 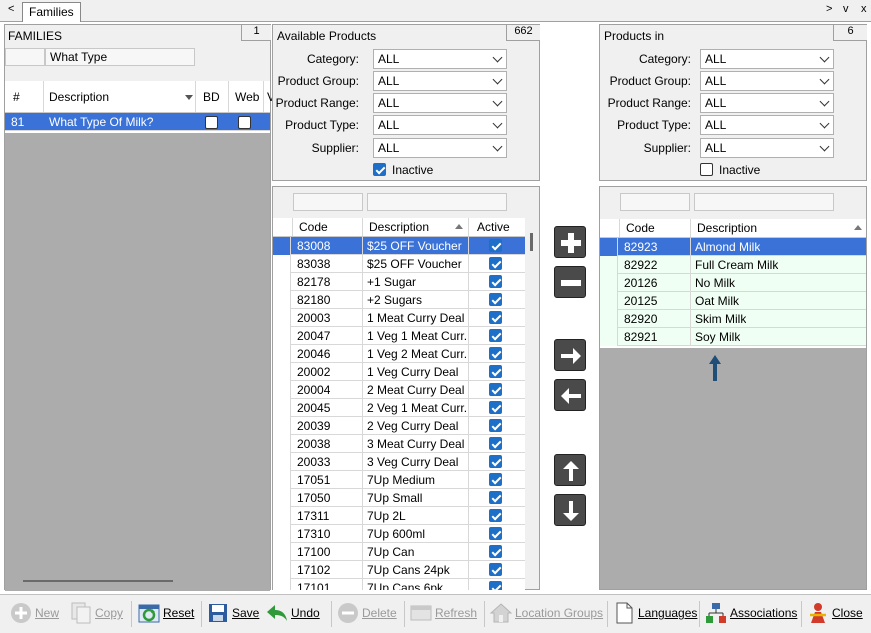 What do you see at coordinates (98, 581) in the screenshot?
I see `families-scrollbar` at bounding box center [98, 581].